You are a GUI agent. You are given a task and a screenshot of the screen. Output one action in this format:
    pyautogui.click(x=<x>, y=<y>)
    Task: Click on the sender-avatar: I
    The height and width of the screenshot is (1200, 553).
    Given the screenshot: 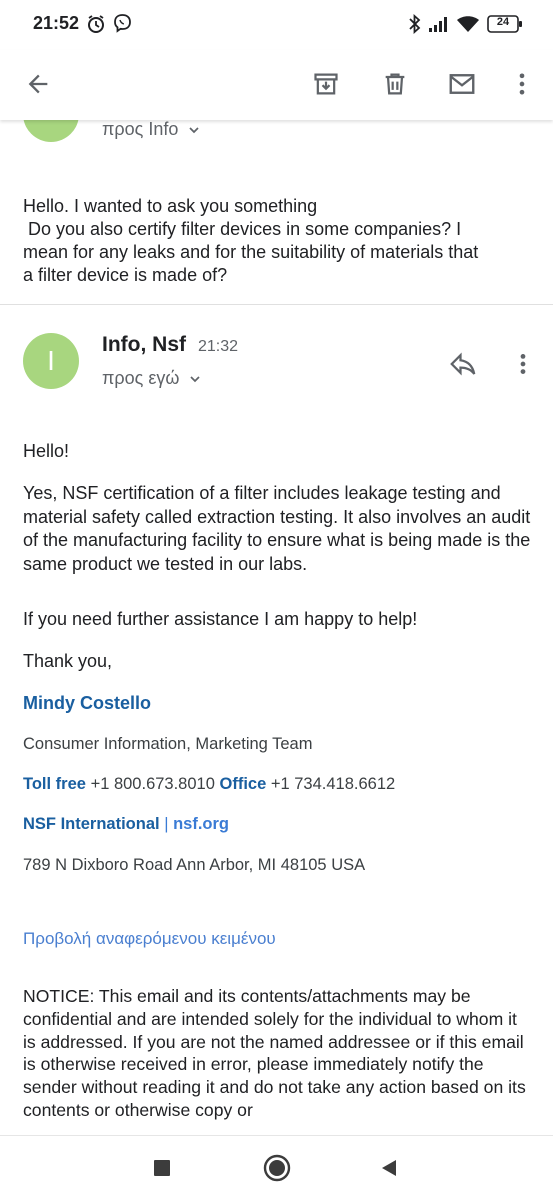 What is the action you would take?
    pyautogui.click(x=51, y=361)
    